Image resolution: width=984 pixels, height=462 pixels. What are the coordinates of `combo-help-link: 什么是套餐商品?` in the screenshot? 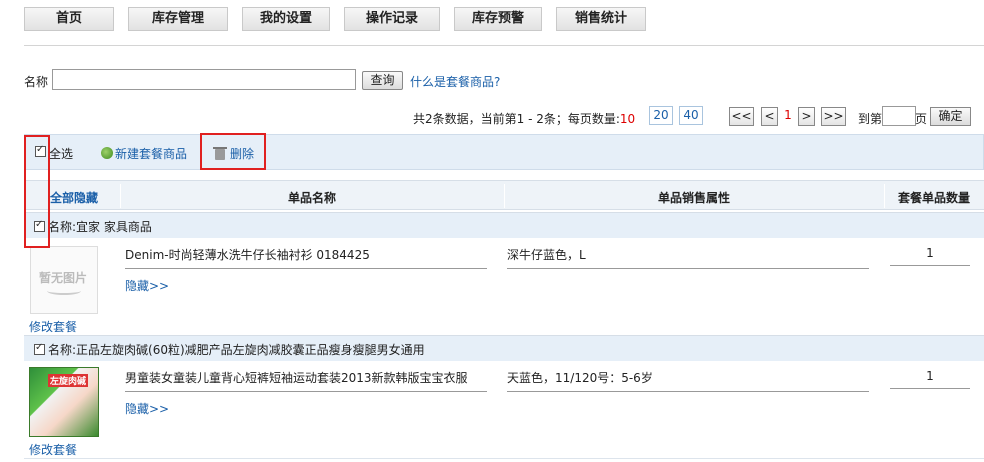 It's located at (455, 81).